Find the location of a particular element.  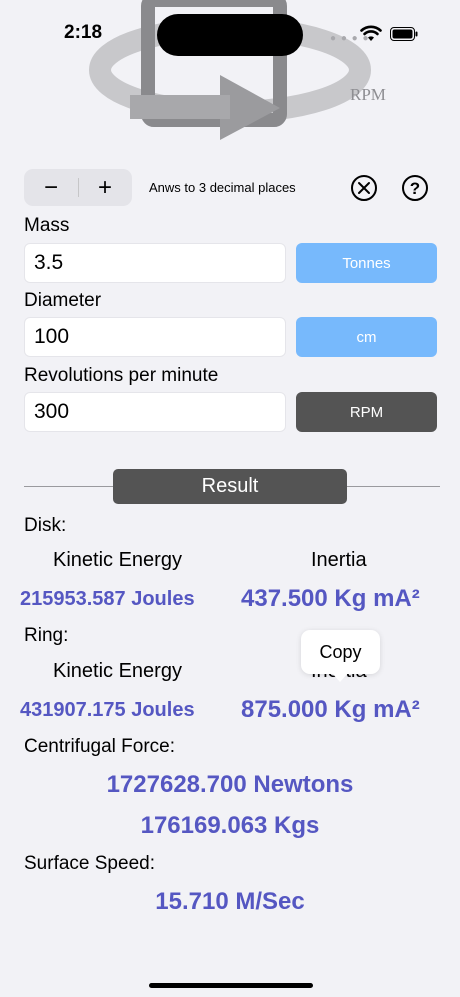

logo-rpm-text: RPM is located at coordinates (368, 94).